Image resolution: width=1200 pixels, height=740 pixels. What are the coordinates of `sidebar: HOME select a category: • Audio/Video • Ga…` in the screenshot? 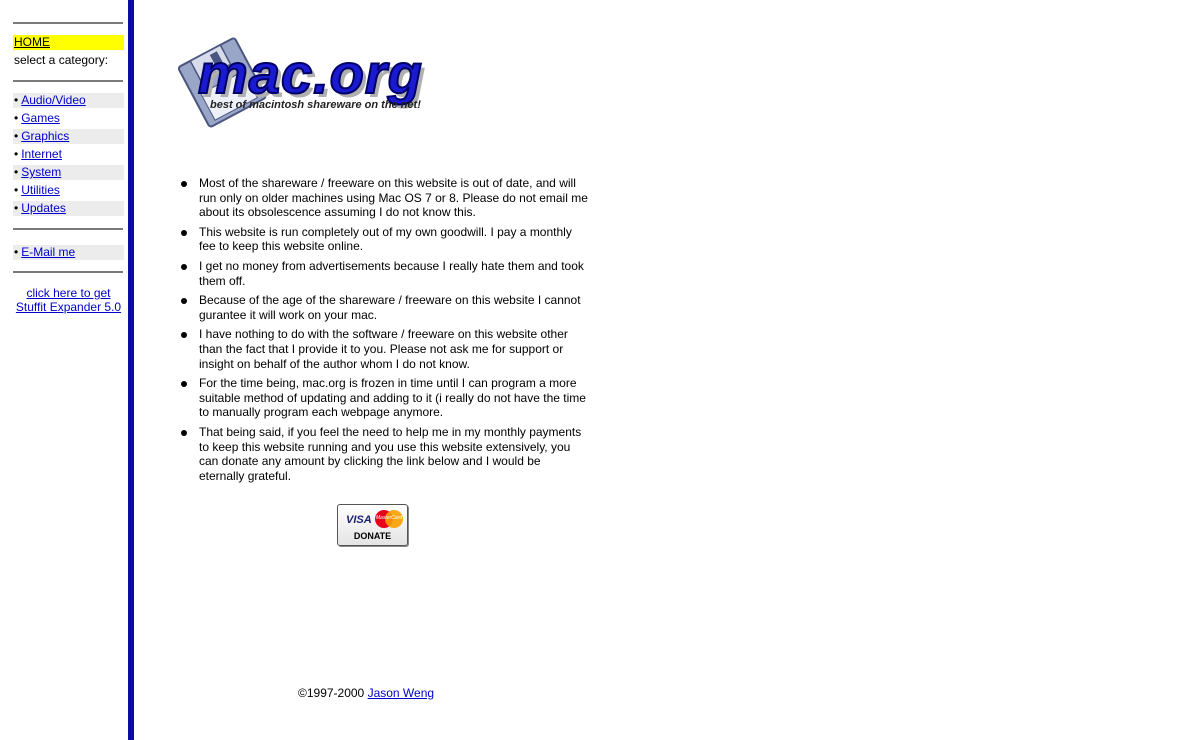 It's located at (64, 370).